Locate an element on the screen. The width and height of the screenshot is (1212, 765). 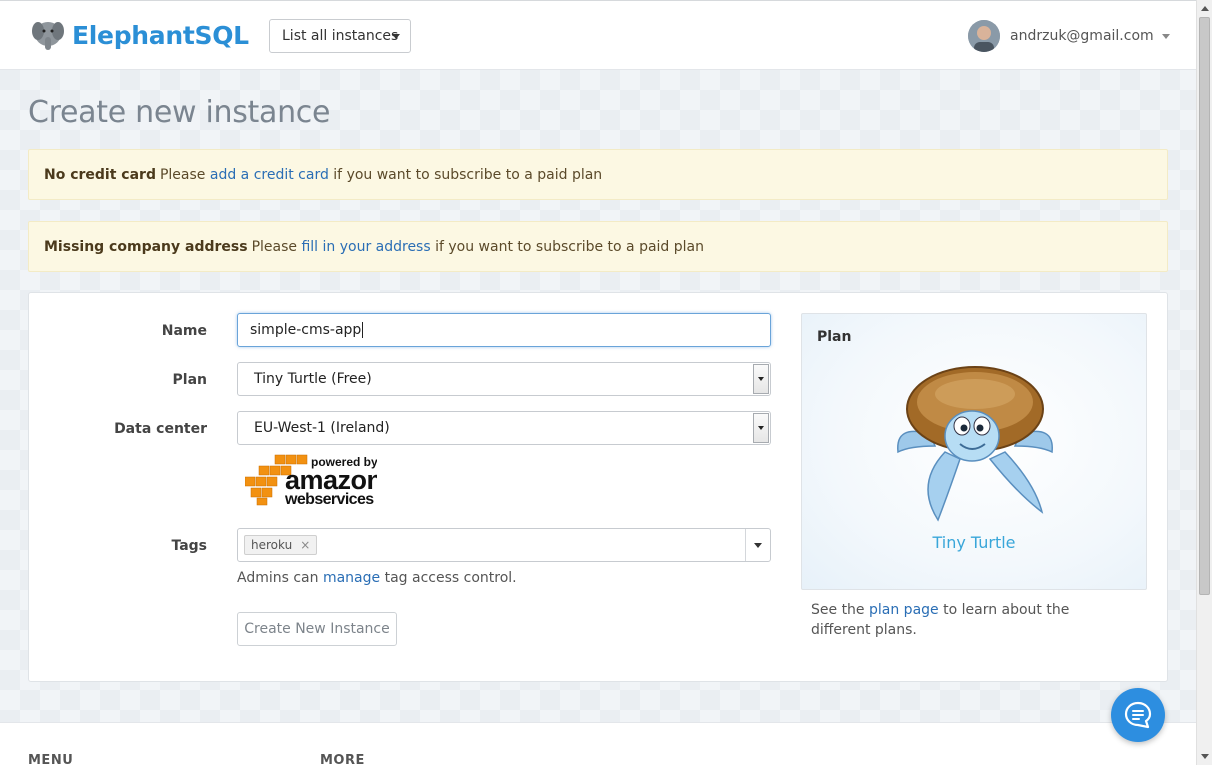
aws-webservices-text: webservices is located at coordinates (329, 498).